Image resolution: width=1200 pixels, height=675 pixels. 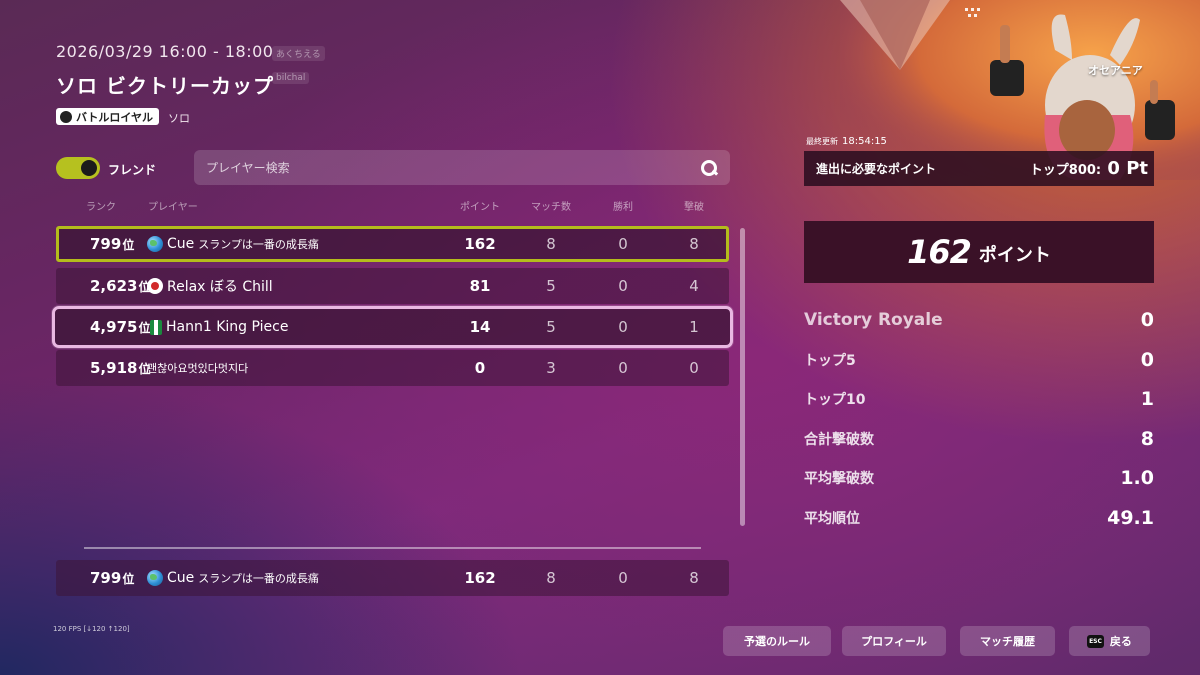 I want to click on qualification-requirement: 進出に必要なポイント トップ800: 0 Pt, so click(x=979, y=168).